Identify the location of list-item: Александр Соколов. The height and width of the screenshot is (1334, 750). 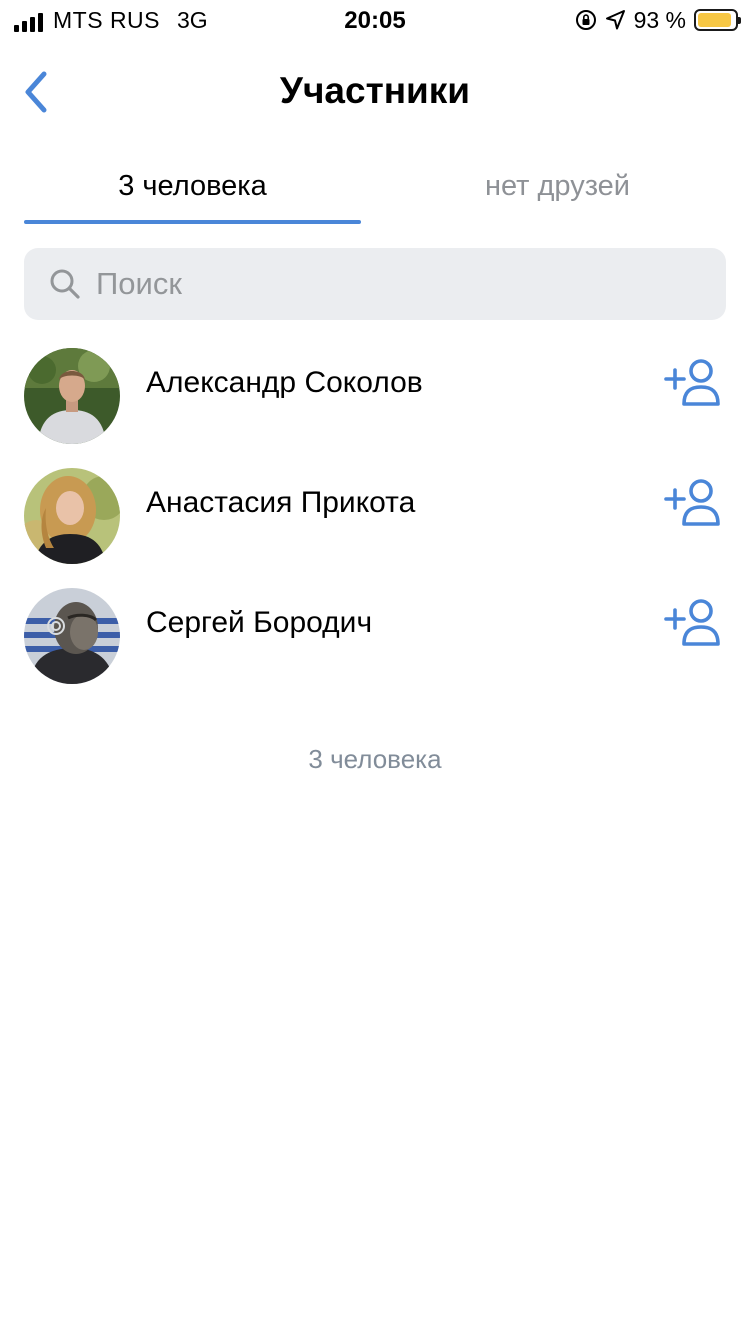
(375, 396).